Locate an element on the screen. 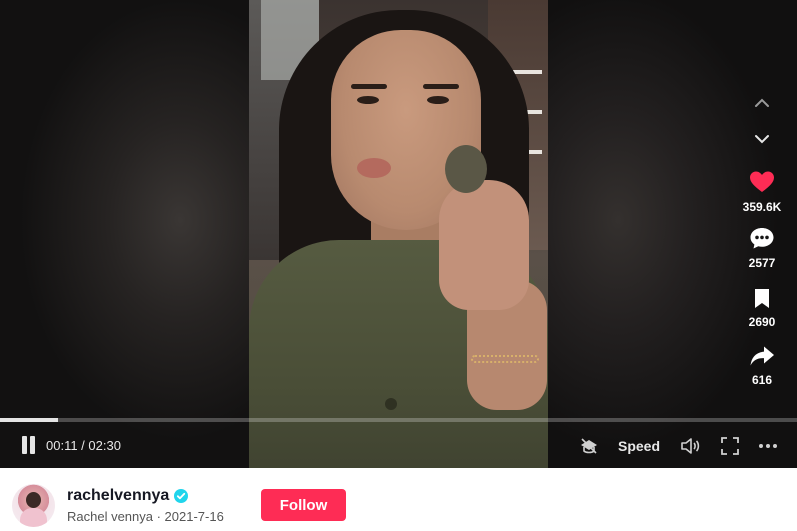 This screenshot has width=797, height=531. share-button: 616 is located at coordinates (762, 366).